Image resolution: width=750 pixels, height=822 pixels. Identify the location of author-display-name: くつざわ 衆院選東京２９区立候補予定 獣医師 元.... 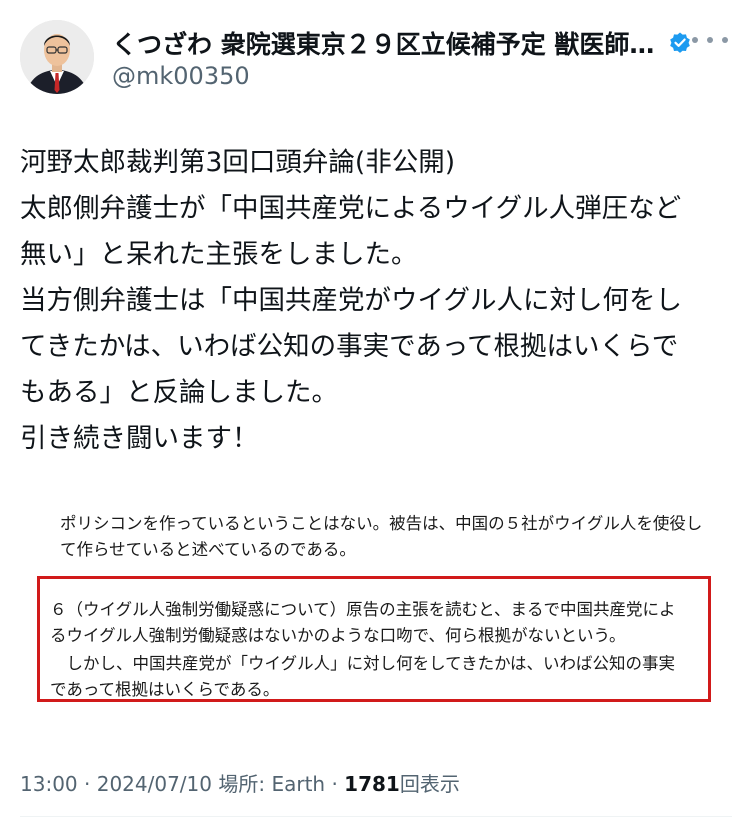
(387, 43).